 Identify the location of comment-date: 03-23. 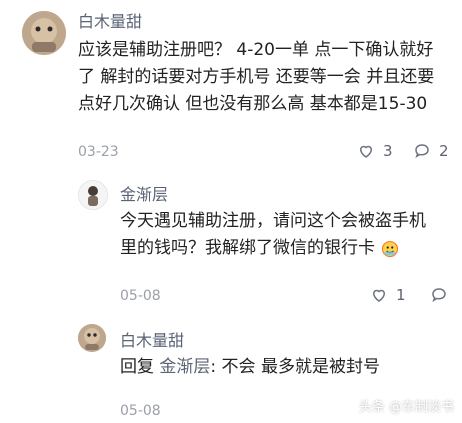
(98, 152).